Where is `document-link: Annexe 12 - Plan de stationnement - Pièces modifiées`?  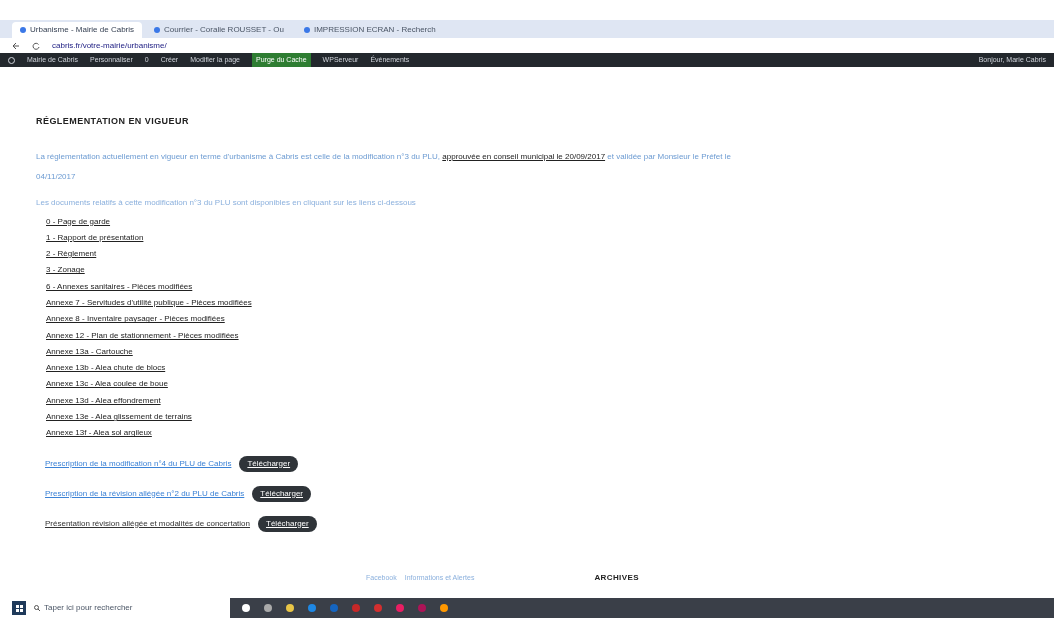
document-link: Annexe 12 - Plan de stationnement - Pièces modifiées is located at coordinates (142, 335).